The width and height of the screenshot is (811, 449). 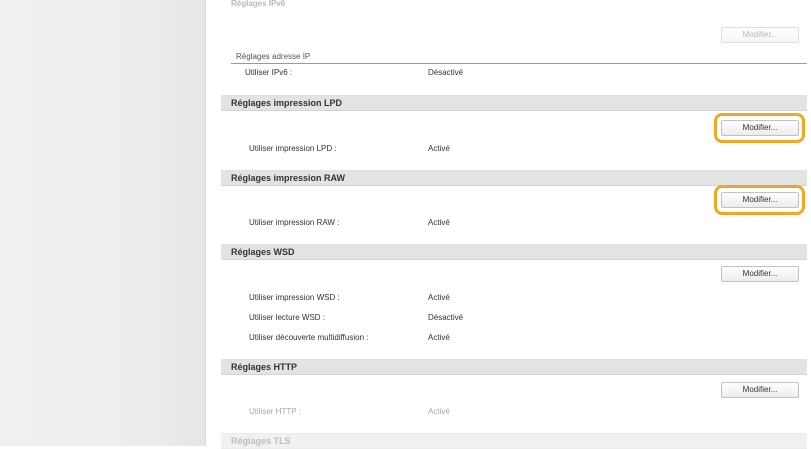 I want to click on use-multicast-discovery-value: Activé, so click(x=439, y=337).